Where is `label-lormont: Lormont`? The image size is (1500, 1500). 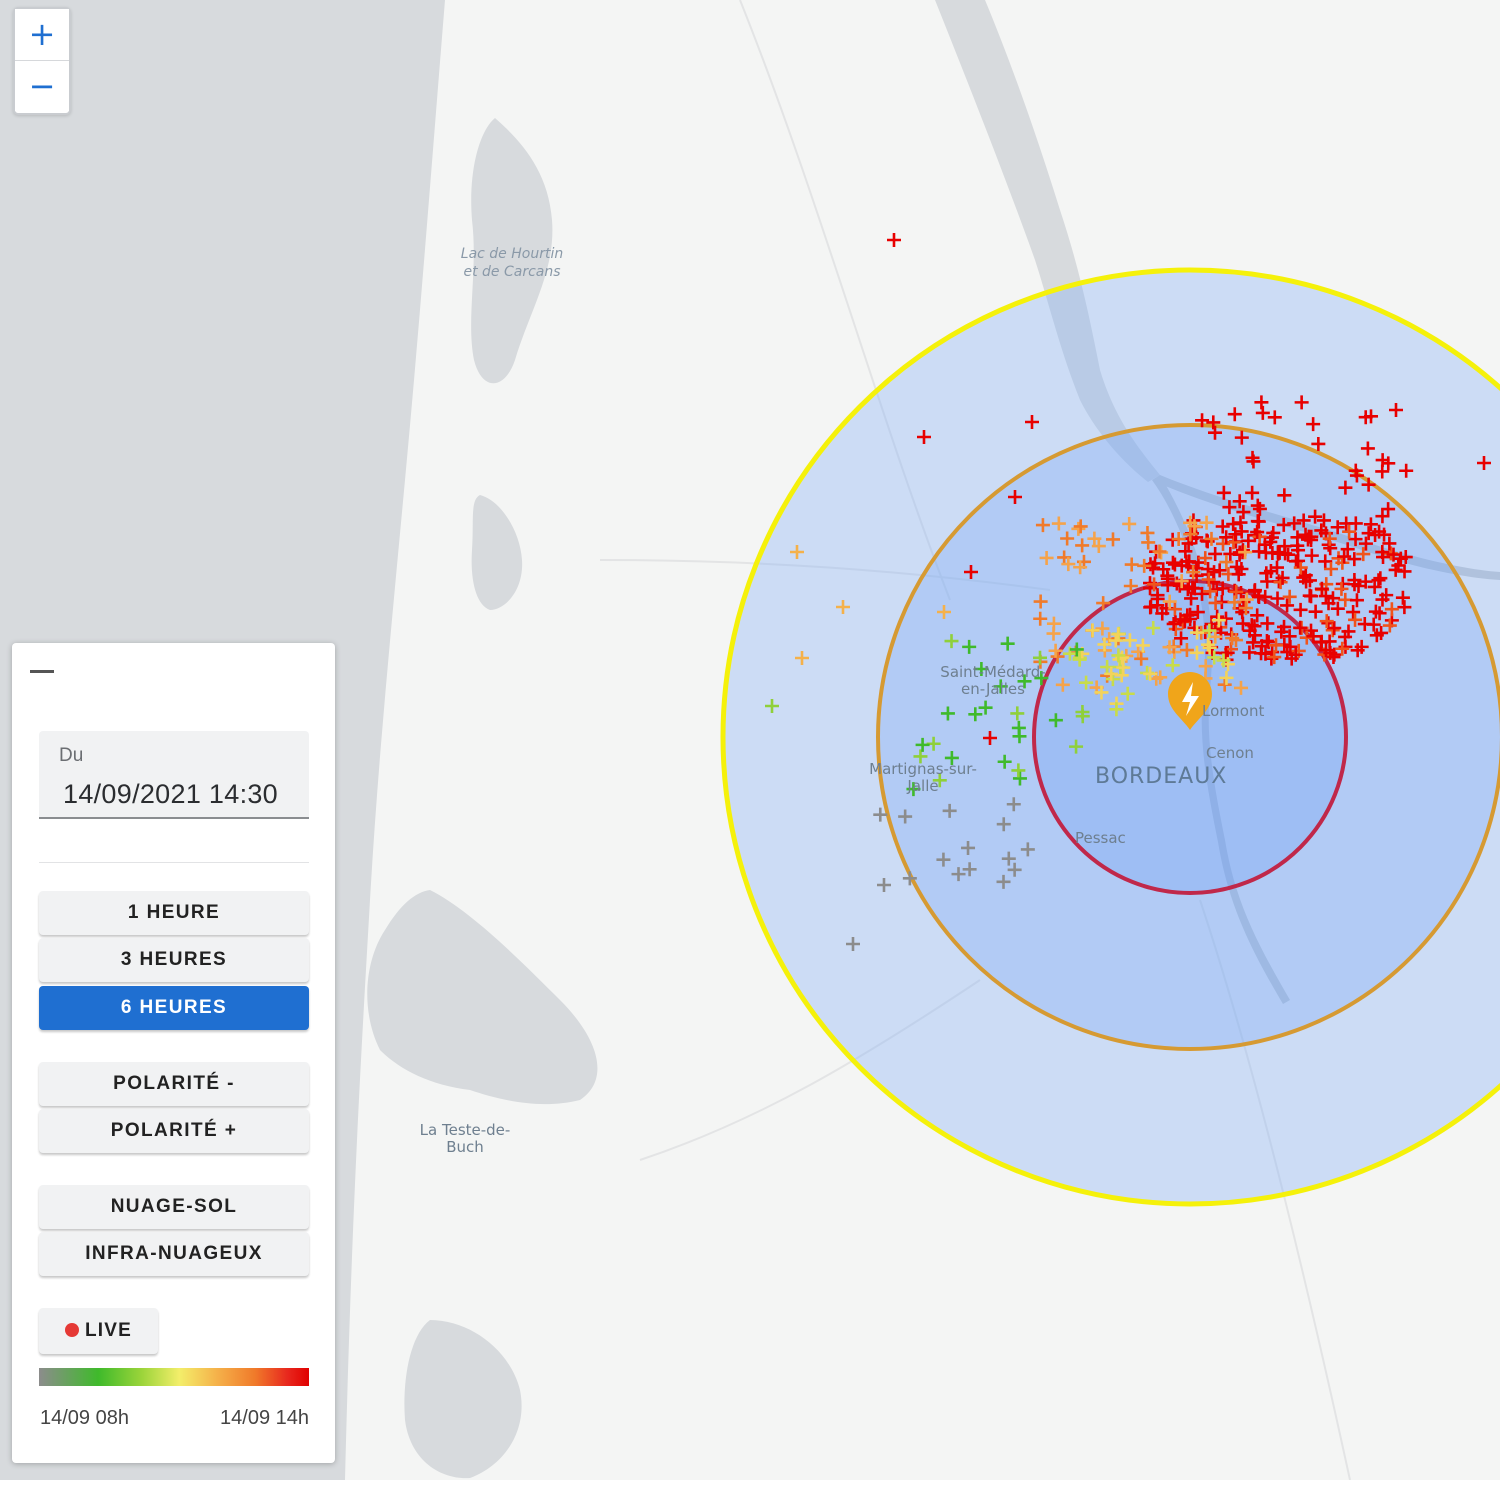 label-lormont: Lormont is located at coordinates (1233, 711).